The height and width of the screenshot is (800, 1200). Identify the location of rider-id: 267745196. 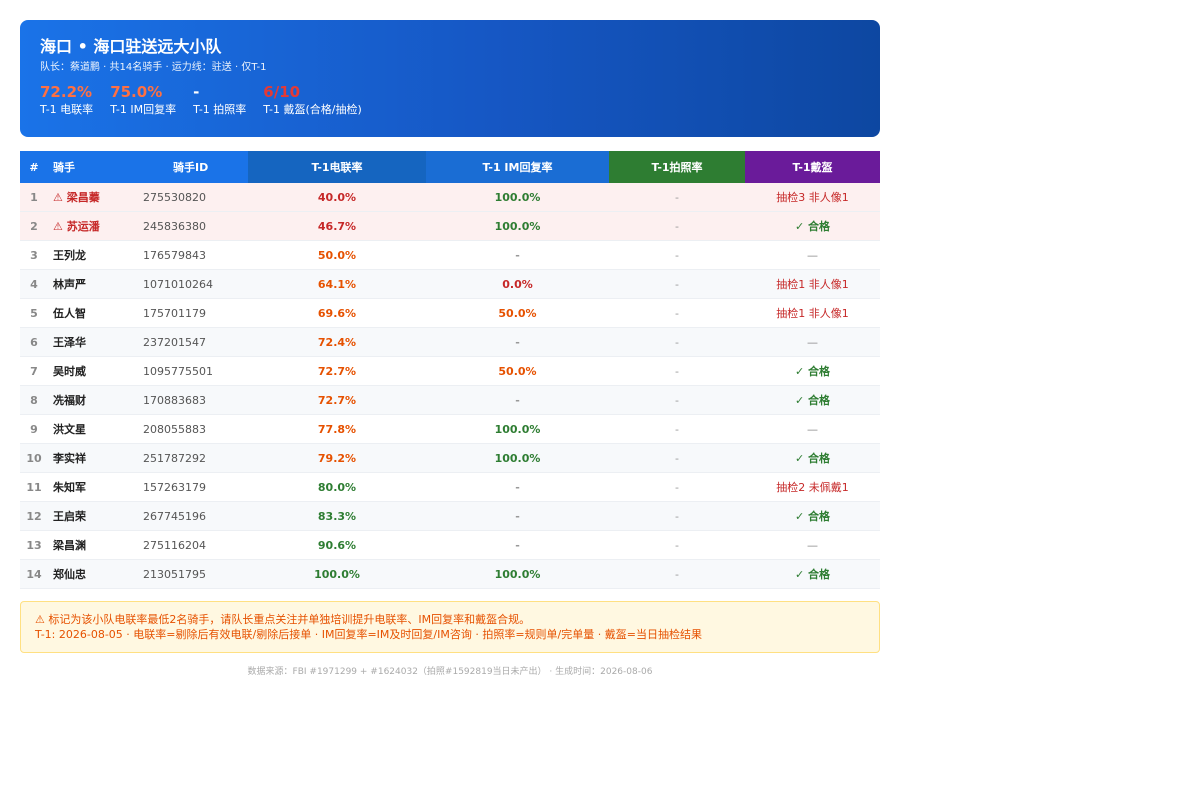
(195, 516).